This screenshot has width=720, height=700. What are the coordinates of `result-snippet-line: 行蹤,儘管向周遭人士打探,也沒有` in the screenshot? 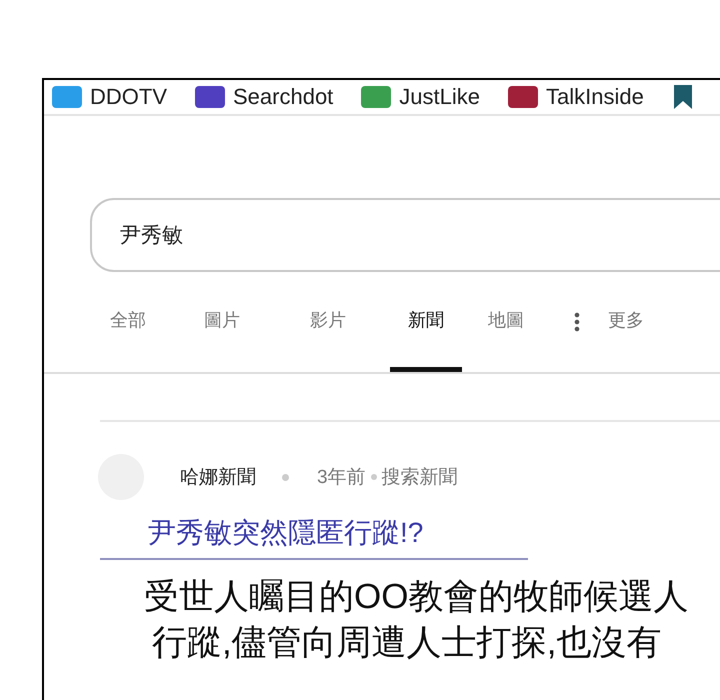 It's located at (407, 643).